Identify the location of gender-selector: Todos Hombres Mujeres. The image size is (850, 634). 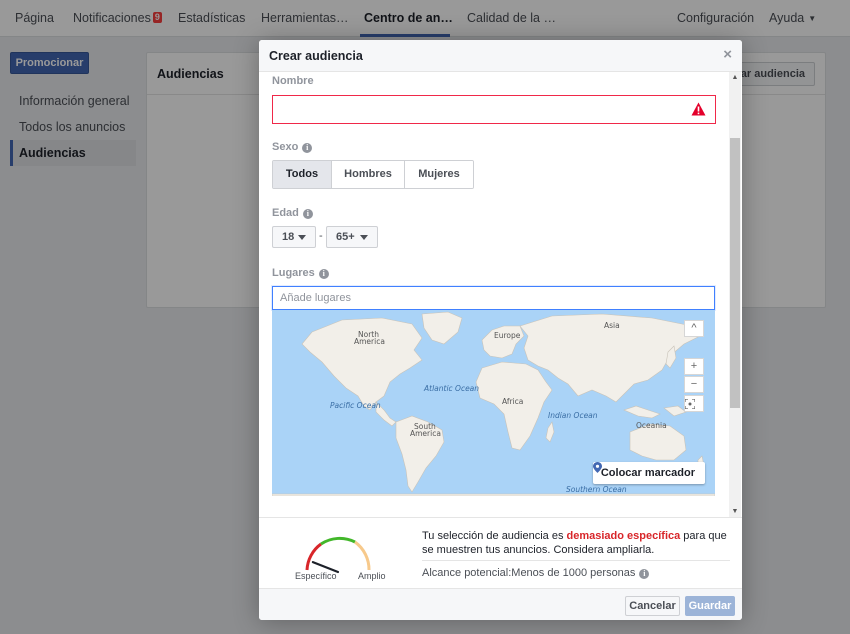
(373, 174).